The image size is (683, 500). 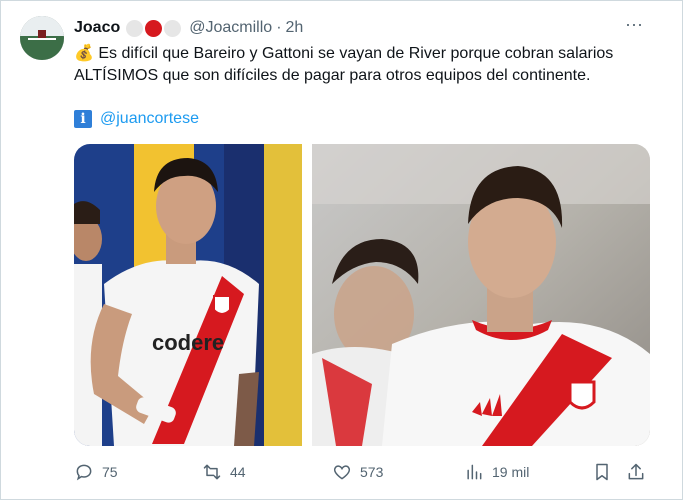 I want to click on retweet-button: 44, so click(x=224, y=472).